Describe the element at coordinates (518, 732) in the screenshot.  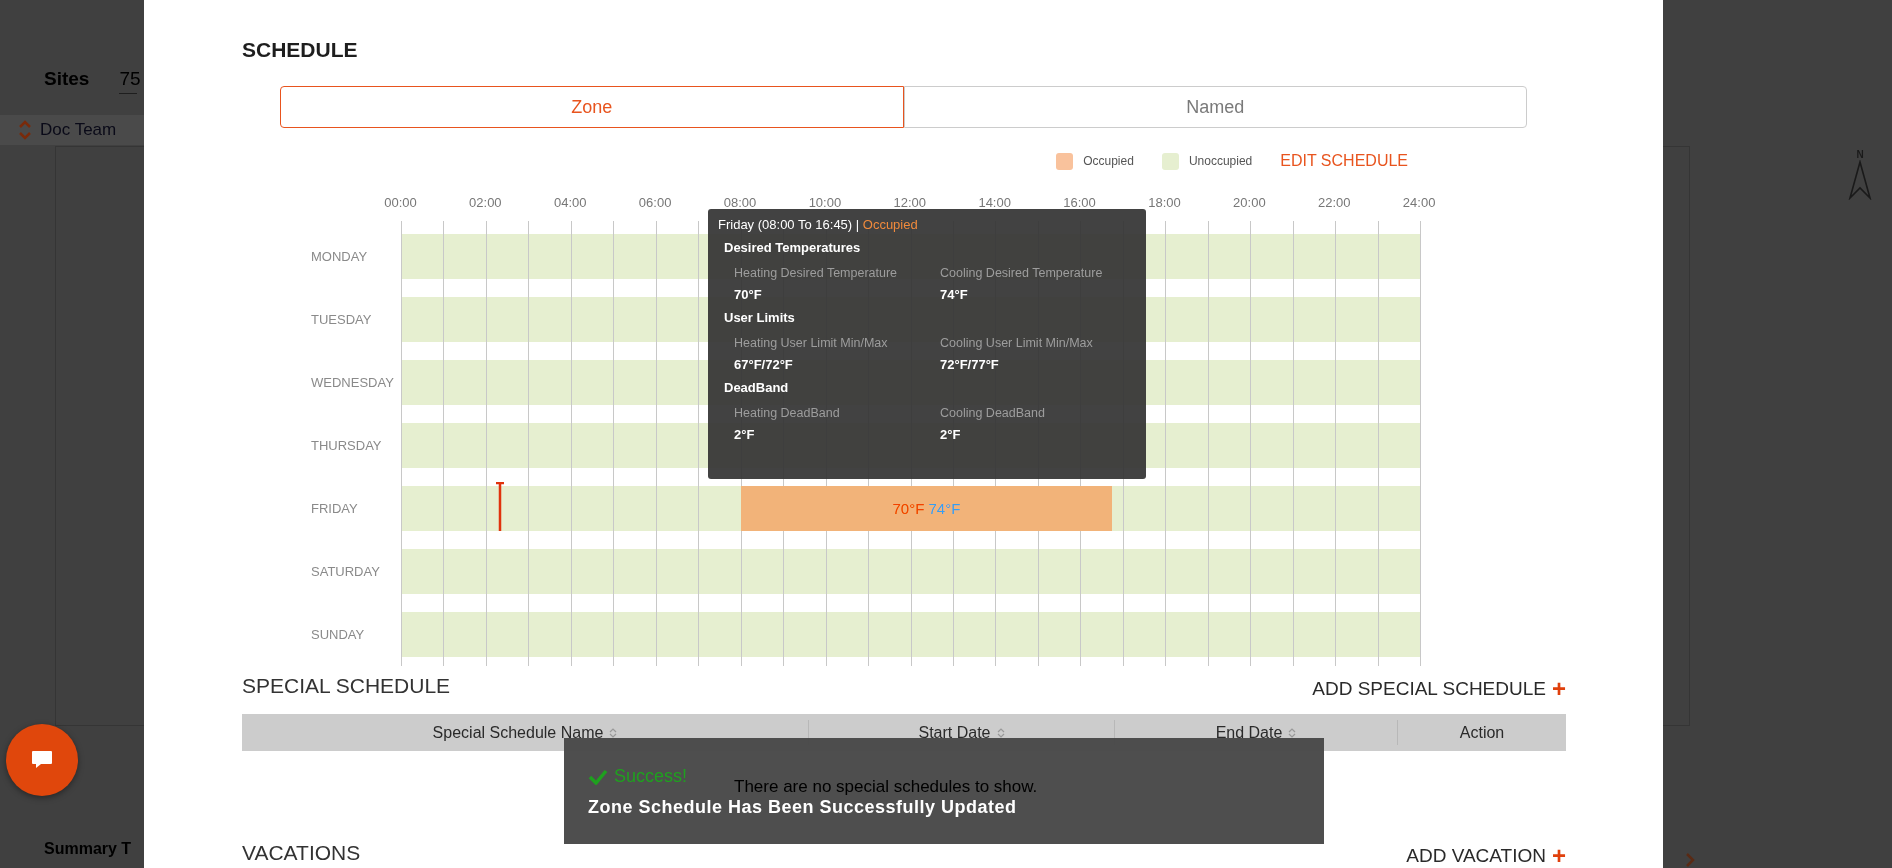
I see `column-header: Special Schedule Name` at that location.